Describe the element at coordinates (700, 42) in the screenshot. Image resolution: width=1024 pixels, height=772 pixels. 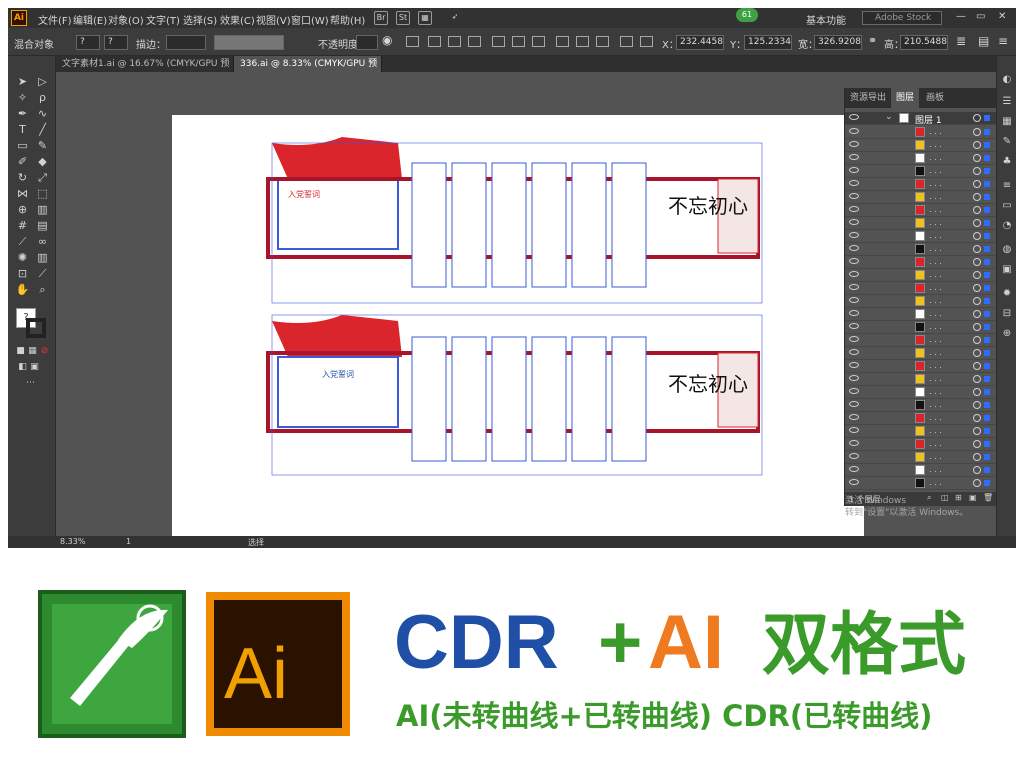
I see `x-field: 232.4458` at that location.